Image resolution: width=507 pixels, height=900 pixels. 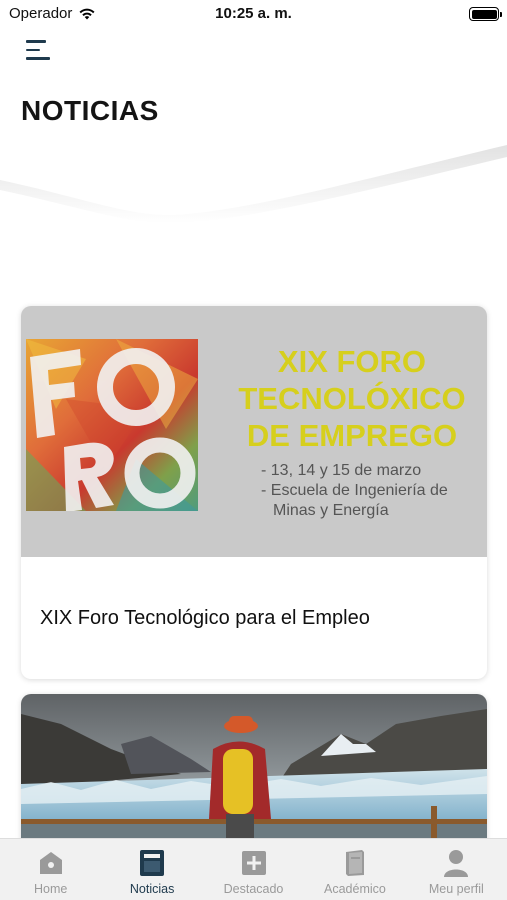 What do you see at coordinates (355, 863) in the screenshot?
I see `book-icon` at bounding box center [355, 863].